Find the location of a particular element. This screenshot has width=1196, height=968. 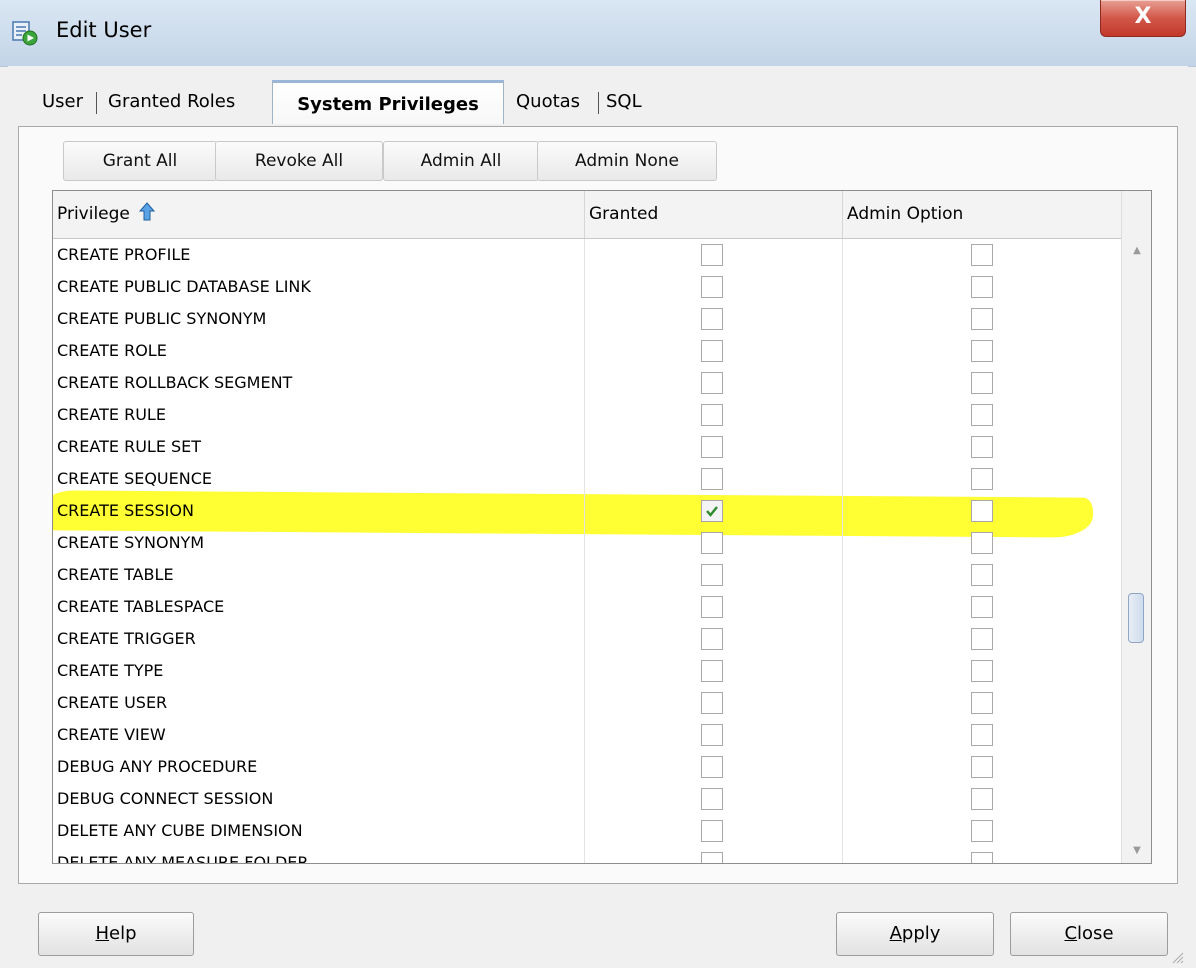

privilege-name: CREATE PROFILE is located at coordinates (319, 255).